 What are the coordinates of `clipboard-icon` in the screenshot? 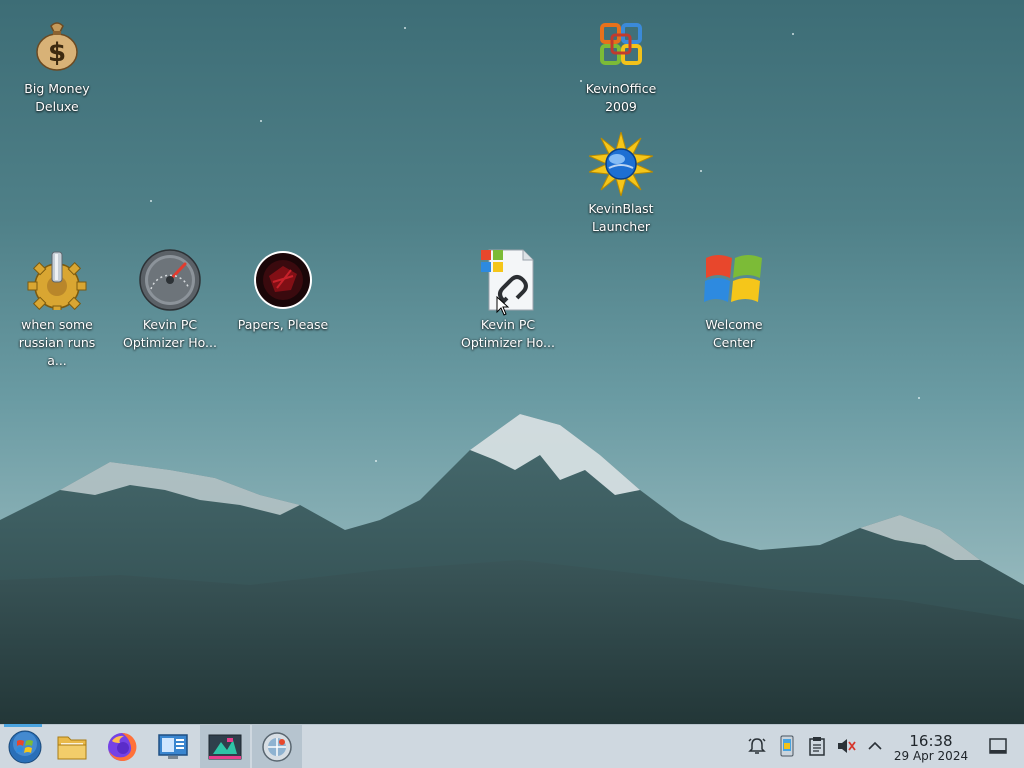 It's located at (817, 746).